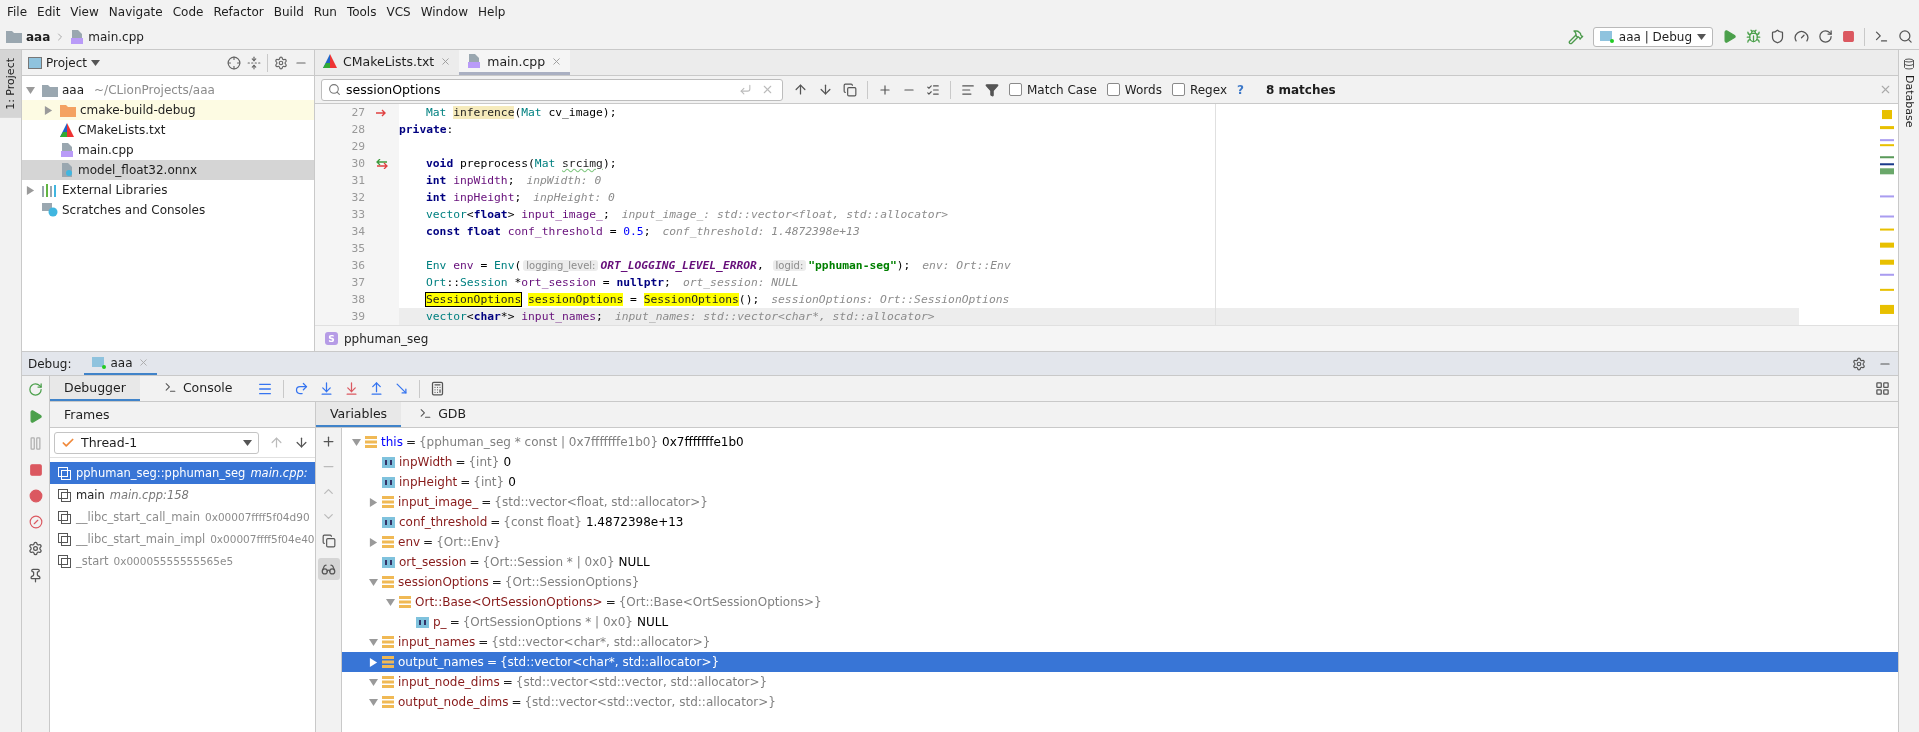 Image resolution: width=1919 pixels, height=732 pixels. What do you see at coordinates (38, 36) in the screenshot?
I see `breadcrumb-item: aaa` at bounding box center [38, 36].